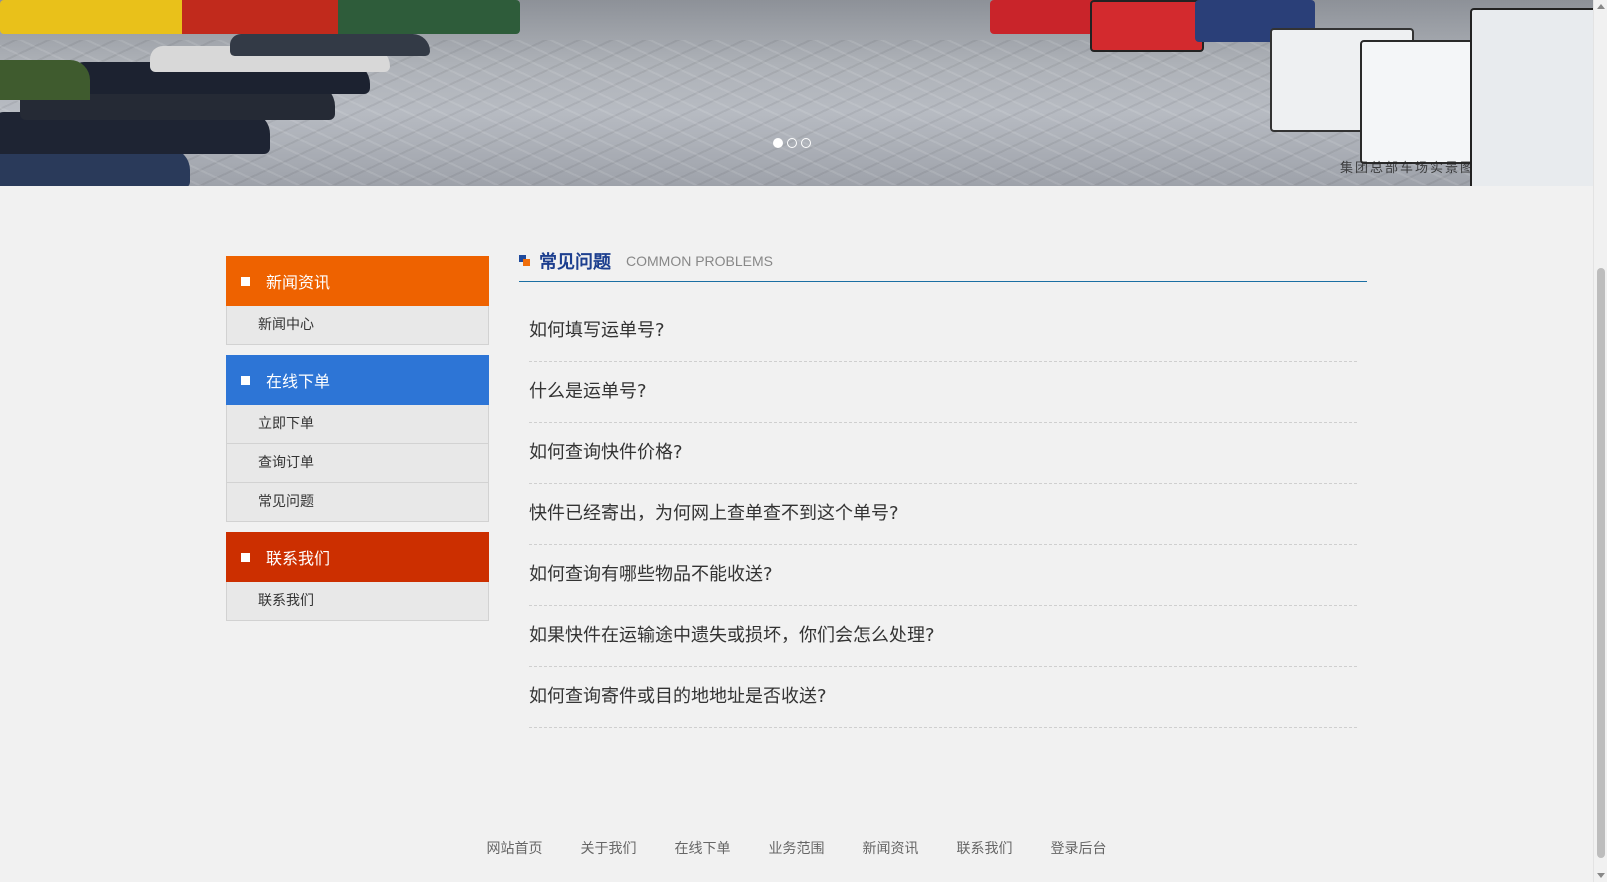 This screenshot has width=1607, height=882. I want to click on sidebar: 新闻资讯 新闻中心 在线下单 立即下单 查询订单 常见问题 联系我们 联系我们, so click(357, 443).